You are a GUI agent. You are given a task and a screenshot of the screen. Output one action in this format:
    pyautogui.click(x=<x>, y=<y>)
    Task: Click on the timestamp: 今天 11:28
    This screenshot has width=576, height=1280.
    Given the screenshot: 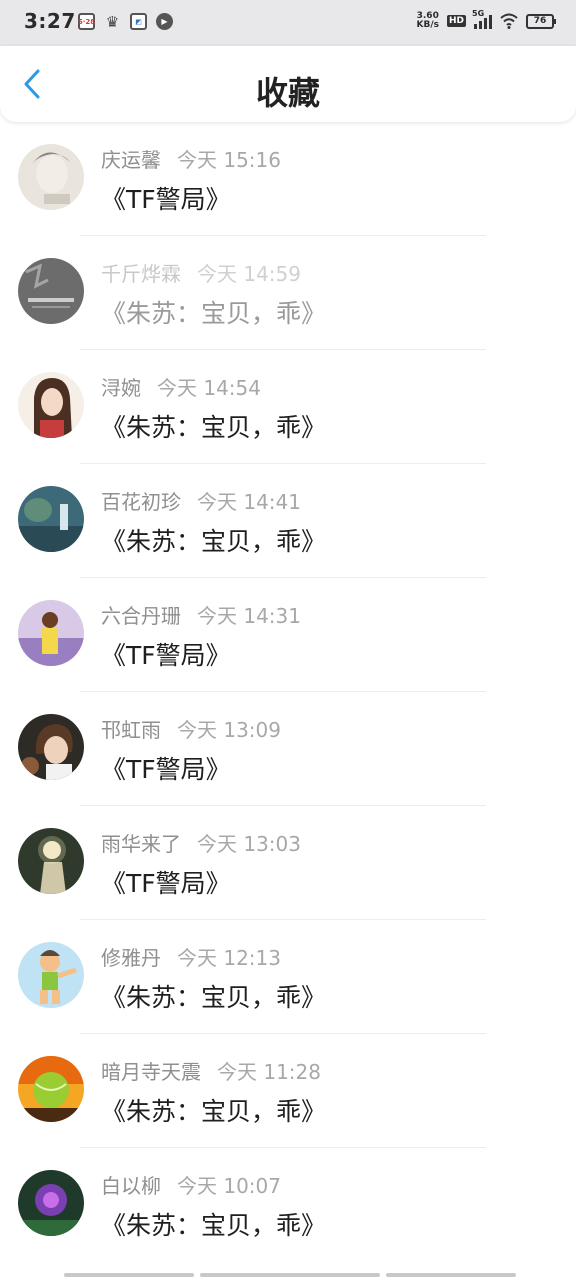 What is the action you would take?
    pyautogui.click(x=269, y=1072)
    